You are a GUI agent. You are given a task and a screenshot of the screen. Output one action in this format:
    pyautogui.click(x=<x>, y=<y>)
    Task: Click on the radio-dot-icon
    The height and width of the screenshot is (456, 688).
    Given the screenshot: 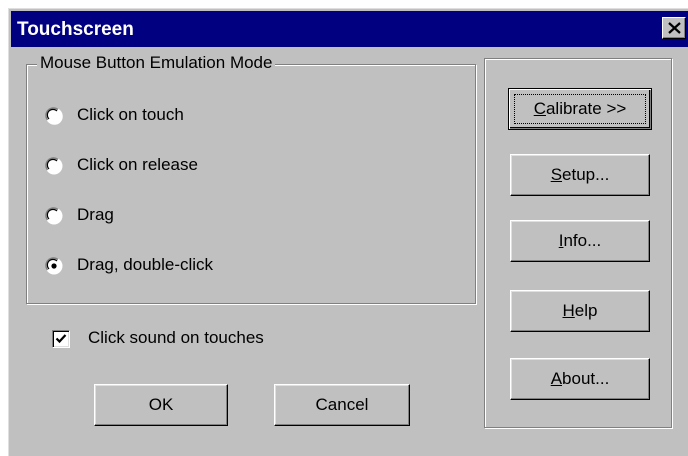 What is the action you would take?
    pyautogui.click(x=54, y=266)
    